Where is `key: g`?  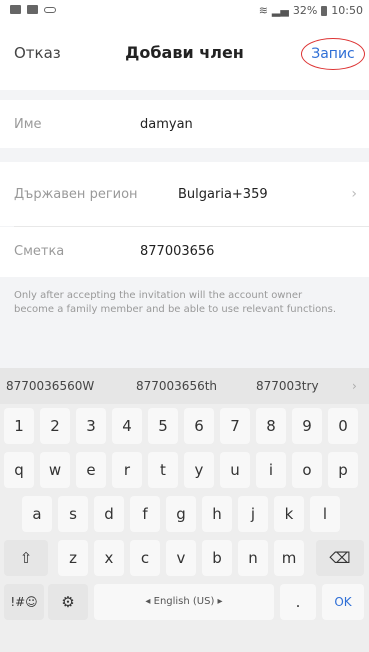 key: g is located at coordinates (181, 514).